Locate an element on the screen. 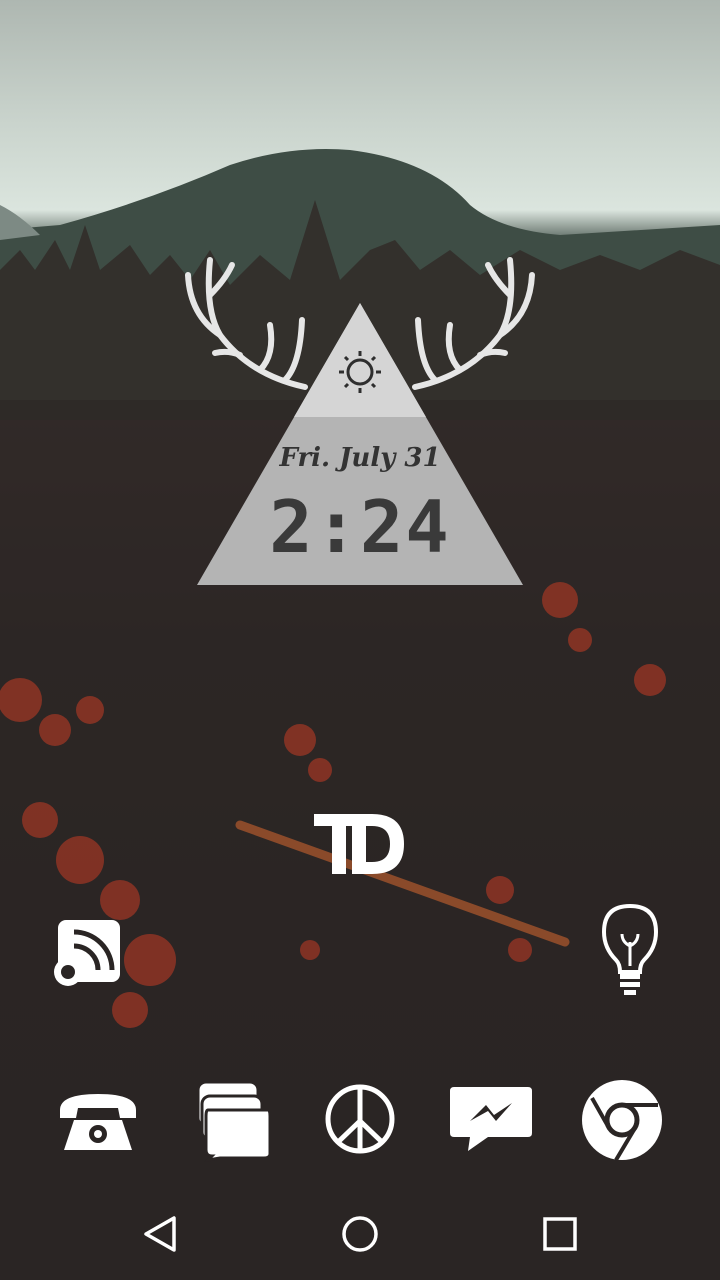 The image size is (720, 1280). recents-button is located at coordinates (560, 1234).